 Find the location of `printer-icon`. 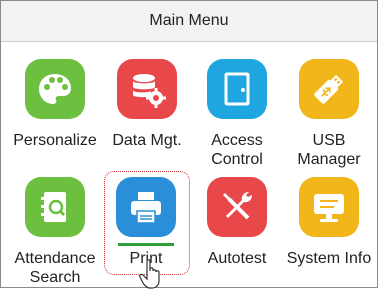

printer-icon is located at coordinates (146, 207).